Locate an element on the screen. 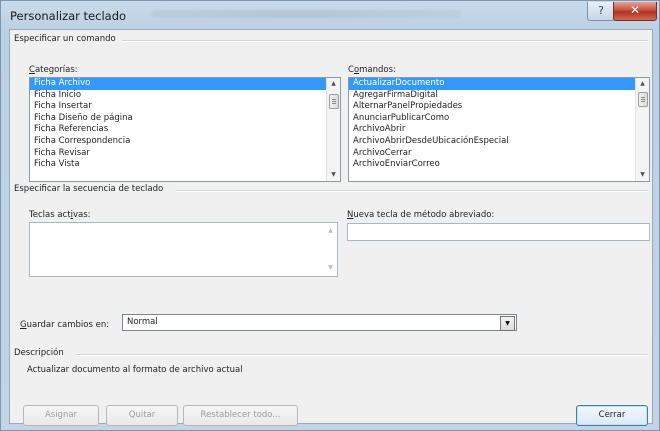  commands-scrollbar: ▲ ▼ is located at coordinates (642, 129).